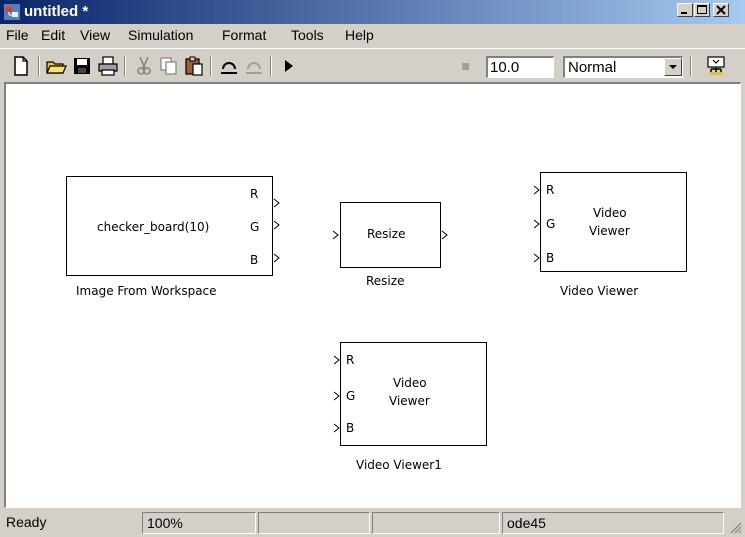  Describe the element at coordinates (95, 35) in the screenshot. I see `menu-view: View` at that location.